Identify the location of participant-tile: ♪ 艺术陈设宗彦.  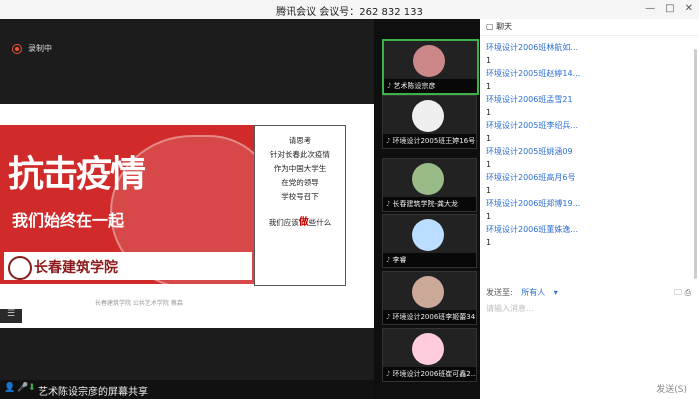
(430, 67).